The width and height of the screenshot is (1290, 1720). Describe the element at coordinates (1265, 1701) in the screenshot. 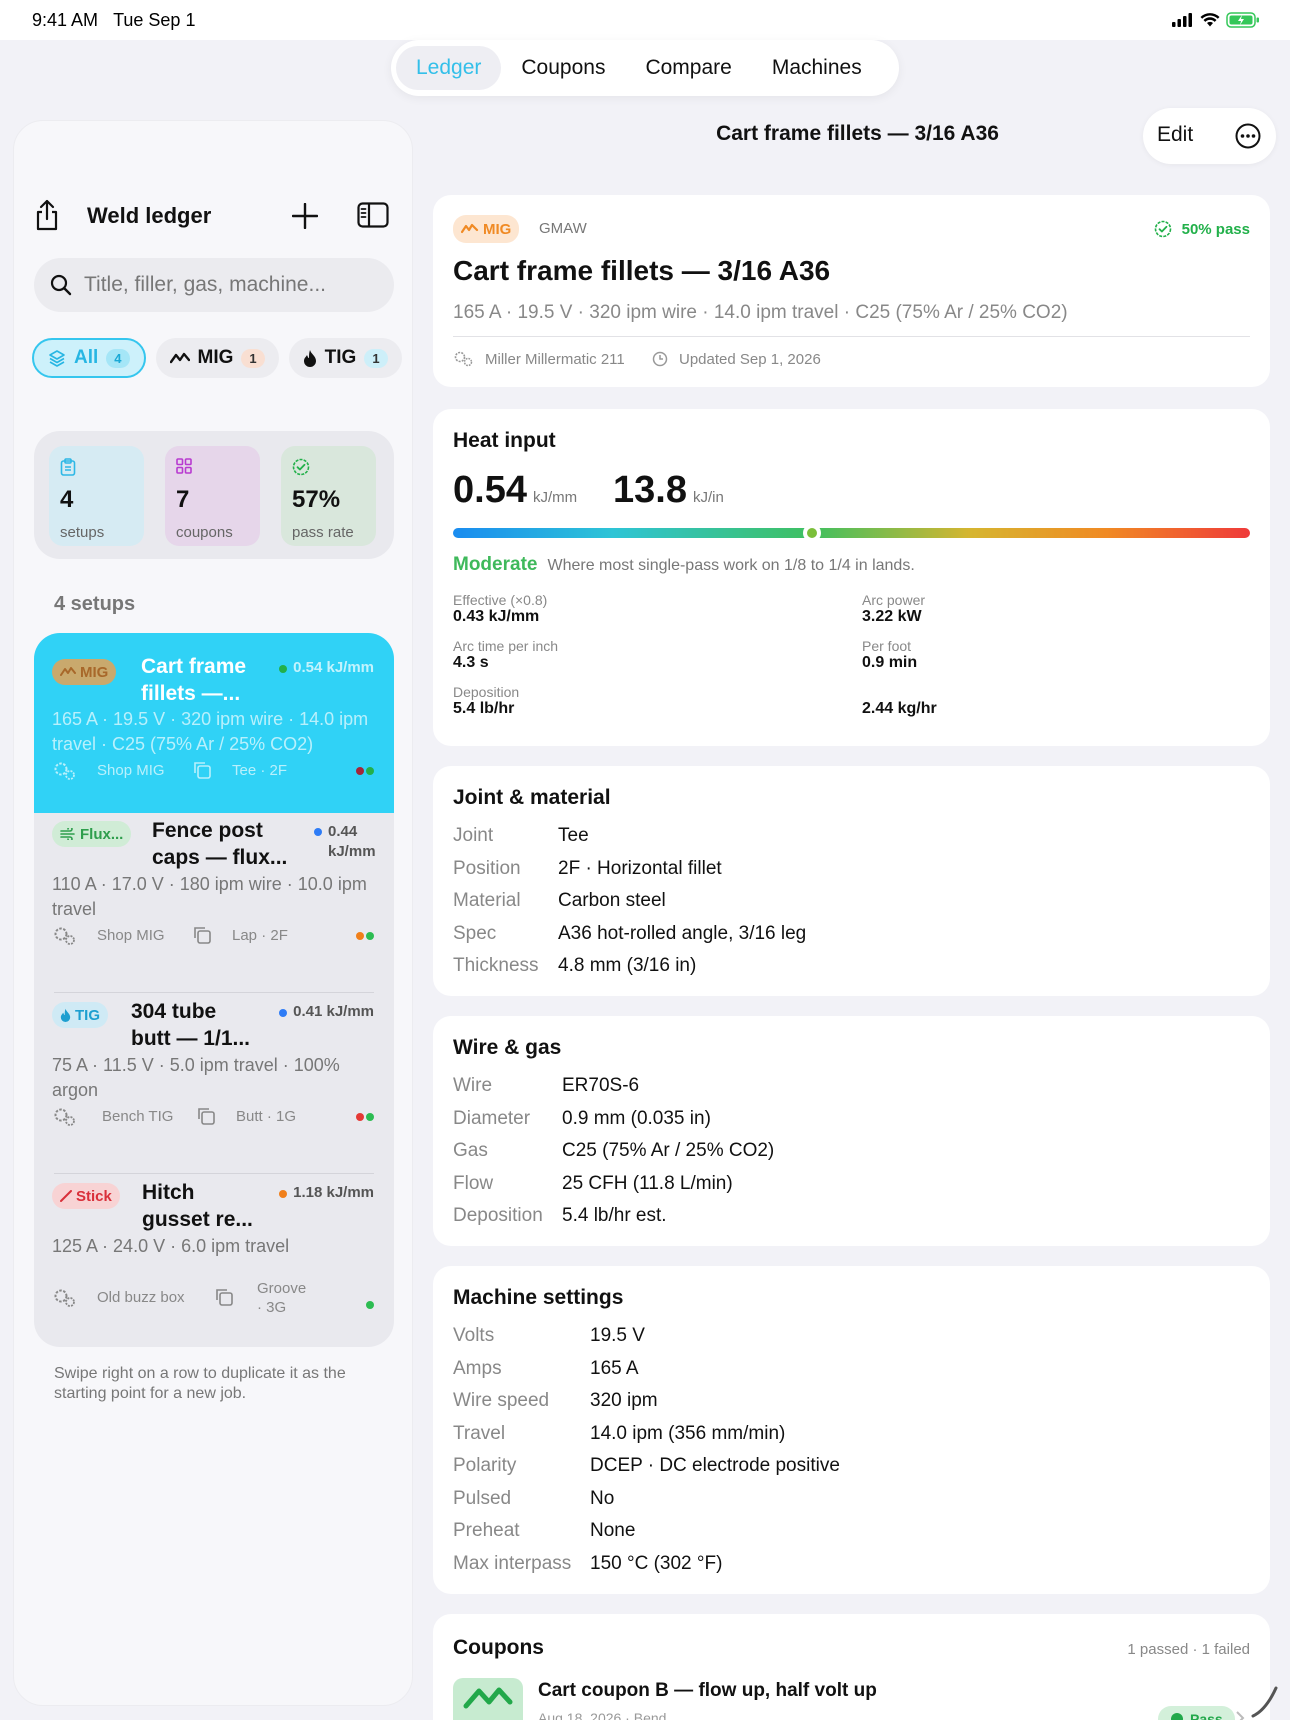

I see `scroll-indicator` at that location.